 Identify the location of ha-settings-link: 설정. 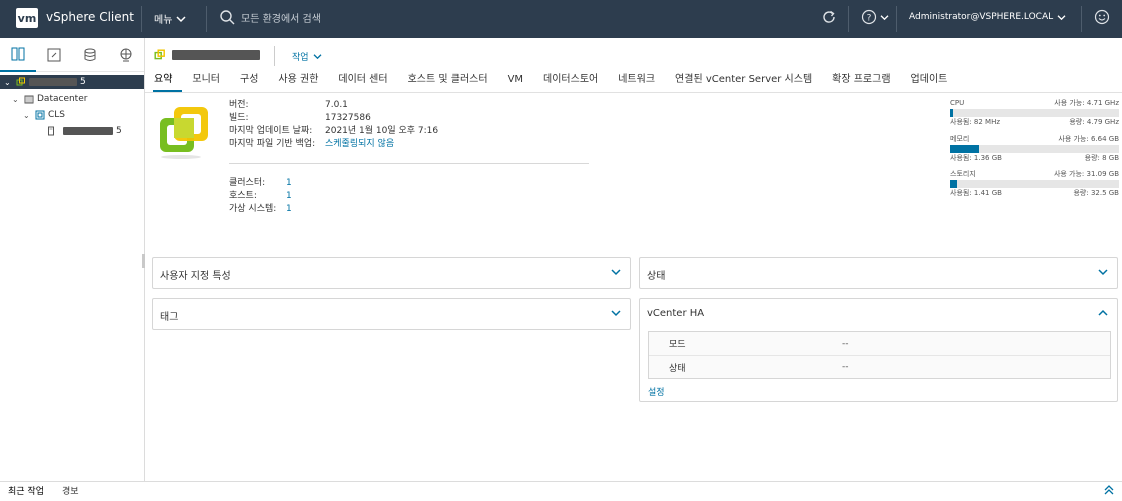
(656, 391).